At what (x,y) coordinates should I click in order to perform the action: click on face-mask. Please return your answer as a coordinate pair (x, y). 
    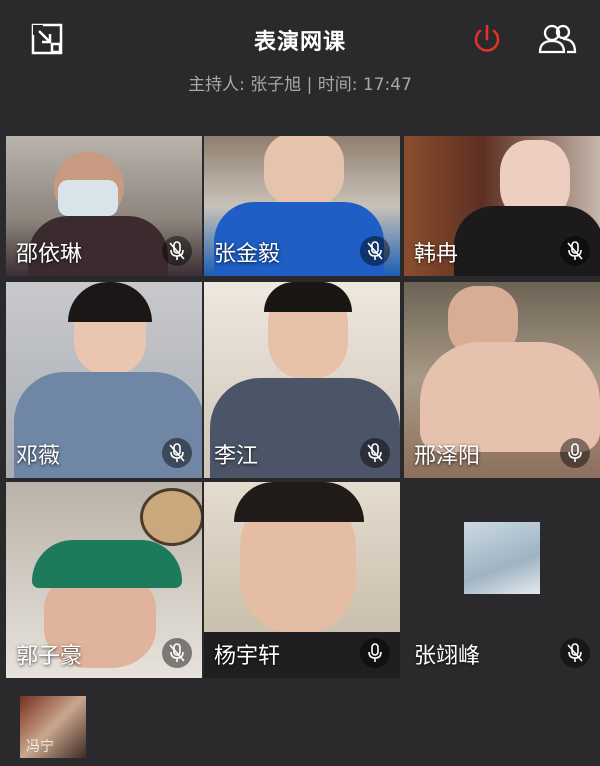
    Looking at the image, I should click on (88, 198).